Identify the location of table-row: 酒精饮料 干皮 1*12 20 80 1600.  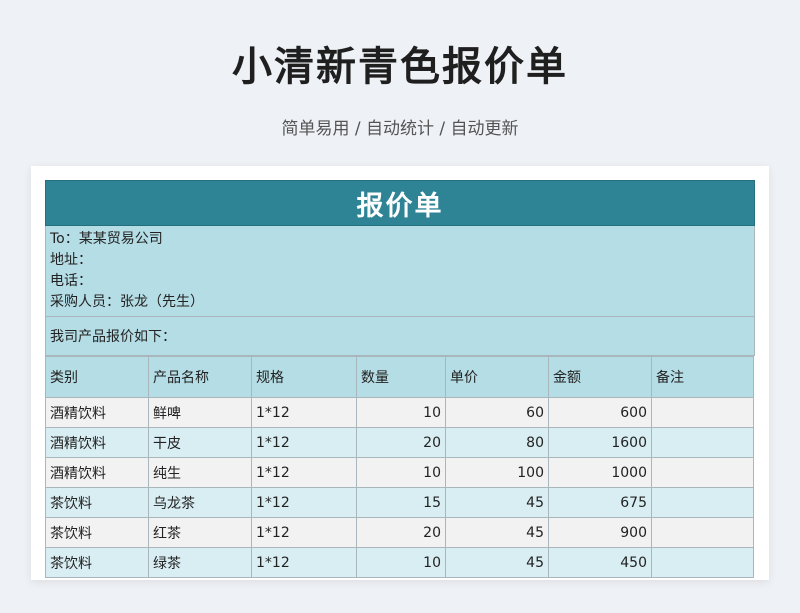
(399, 442).